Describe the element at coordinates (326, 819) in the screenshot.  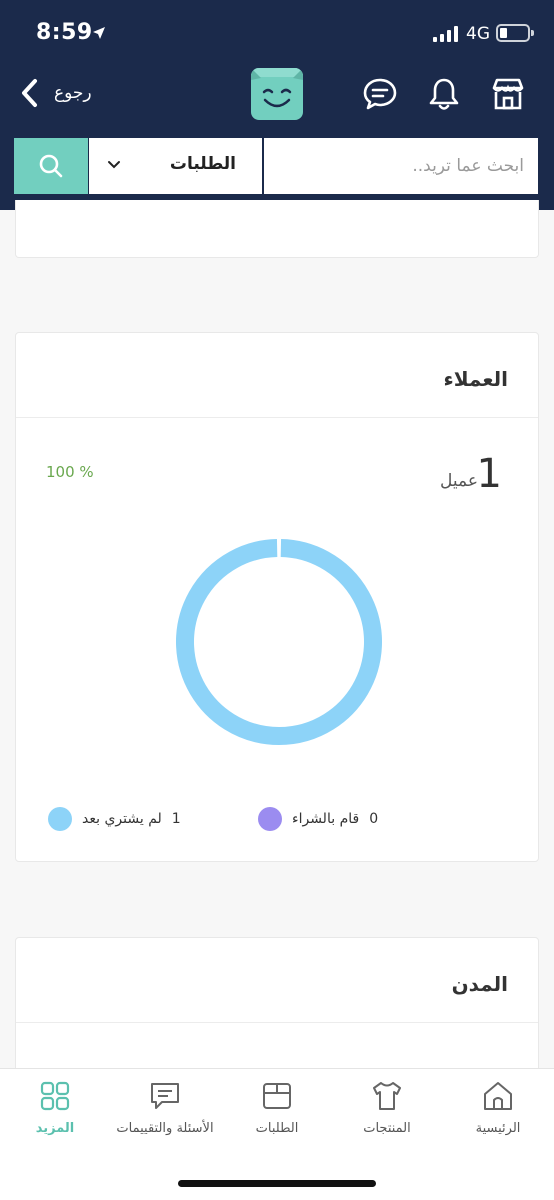
I see `legend-label: قام بالشراء` at that location.